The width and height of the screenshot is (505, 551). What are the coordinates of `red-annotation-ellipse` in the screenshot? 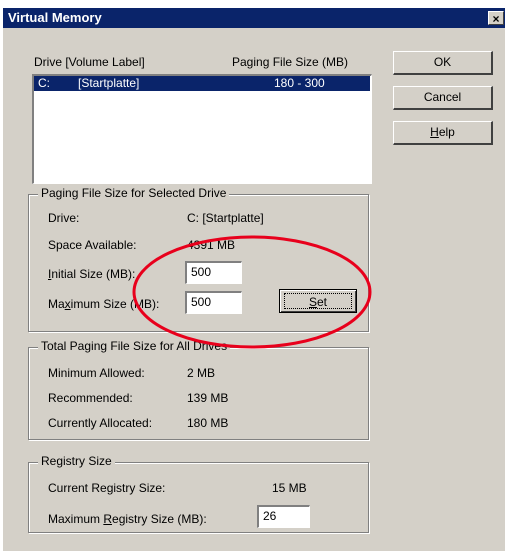 It's located at (252, 292).